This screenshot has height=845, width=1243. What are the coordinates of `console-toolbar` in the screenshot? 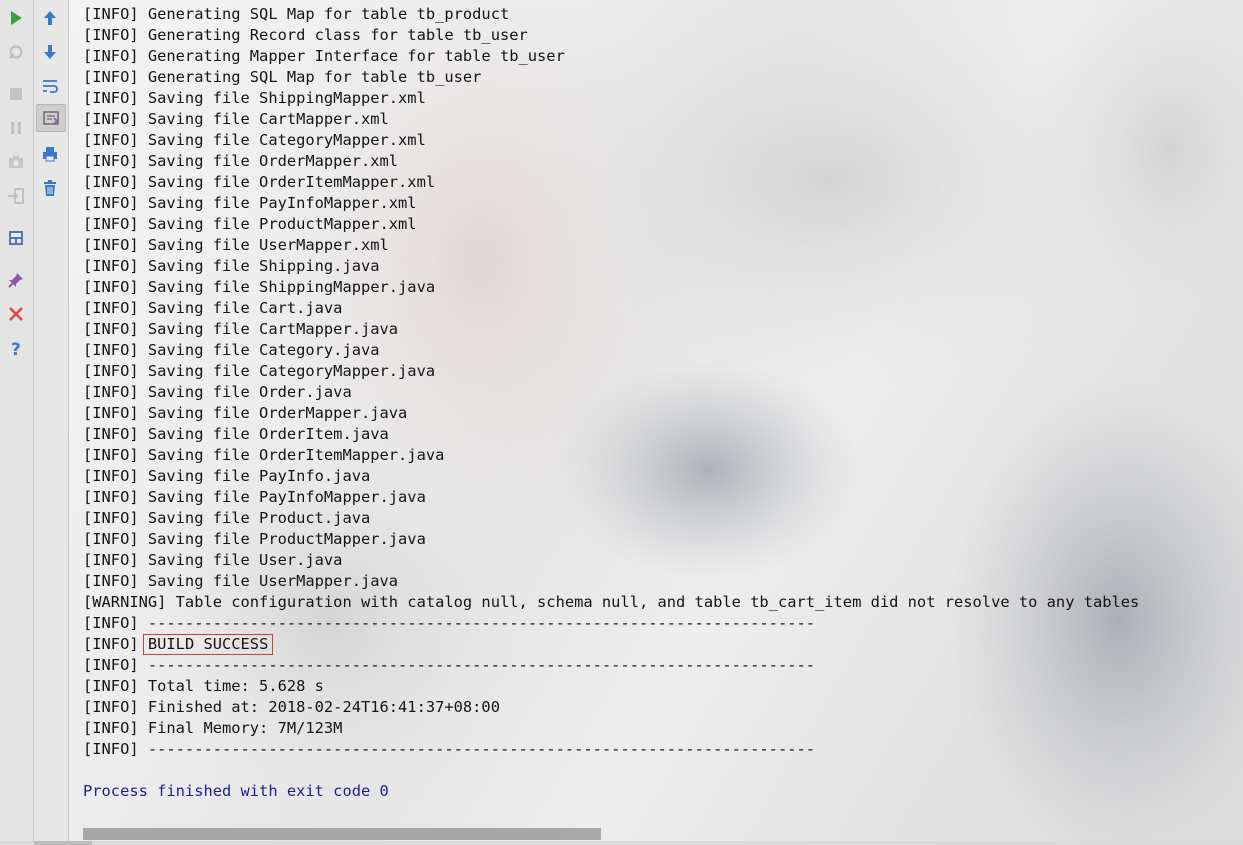 It's located at (51, 422).